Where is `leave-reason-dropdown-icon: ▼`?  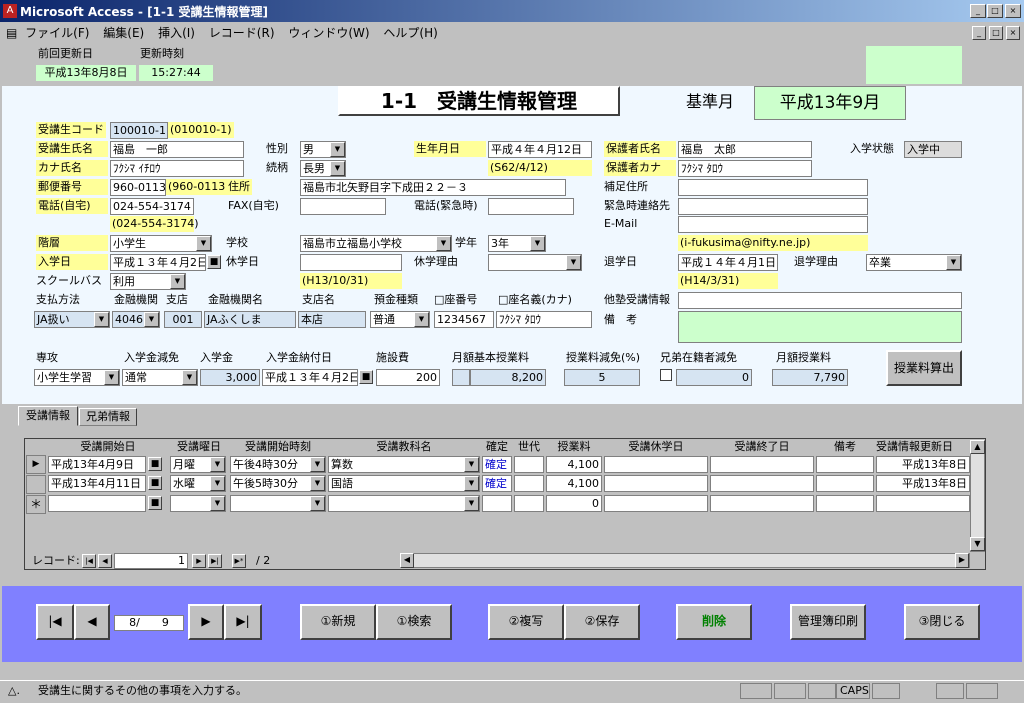 leave-reason-dropdown-icon: ▼ is located at coordinates (573, 262).